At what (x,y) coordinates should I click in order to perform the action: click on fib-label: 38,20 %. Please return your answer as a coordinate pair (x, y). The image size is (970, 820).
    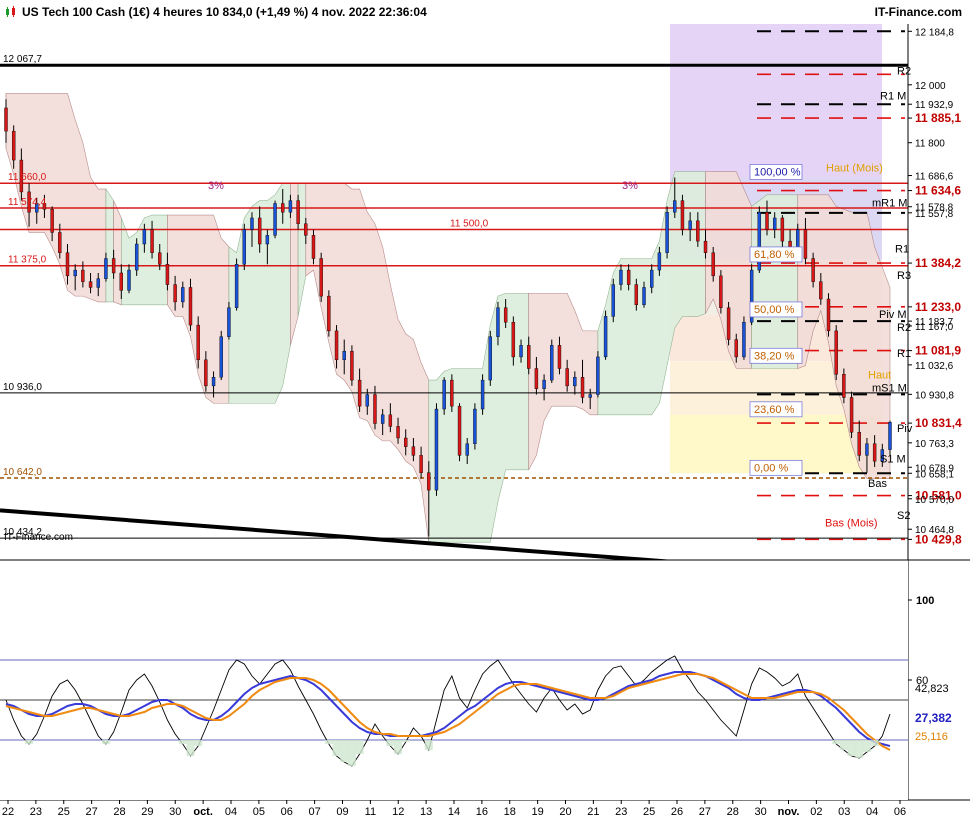
    Looking at the image, I should click on (774, 356).